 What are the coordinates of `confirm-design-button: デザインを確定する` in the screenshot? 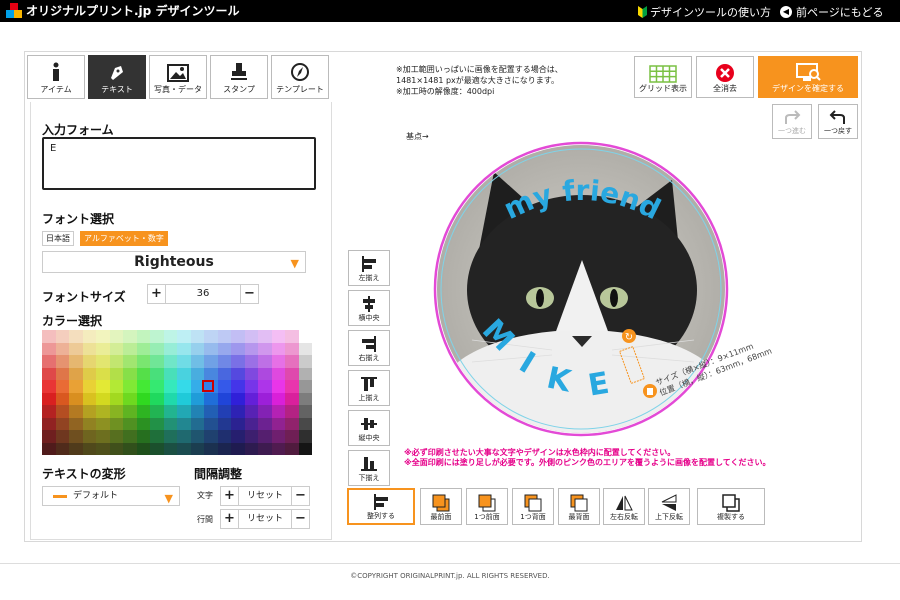 It's located at (808, 77).